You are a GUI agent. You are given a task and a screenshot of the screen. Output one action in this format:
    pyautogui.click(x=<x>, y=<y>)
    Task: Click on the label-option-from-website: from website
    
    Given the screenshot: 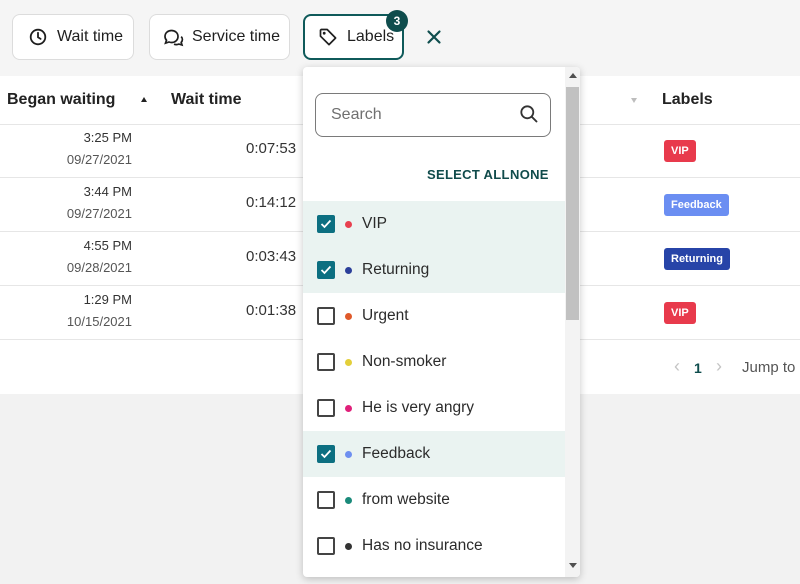 What is the action you would take?
    pyautogui.click(x=434, y=500)
    